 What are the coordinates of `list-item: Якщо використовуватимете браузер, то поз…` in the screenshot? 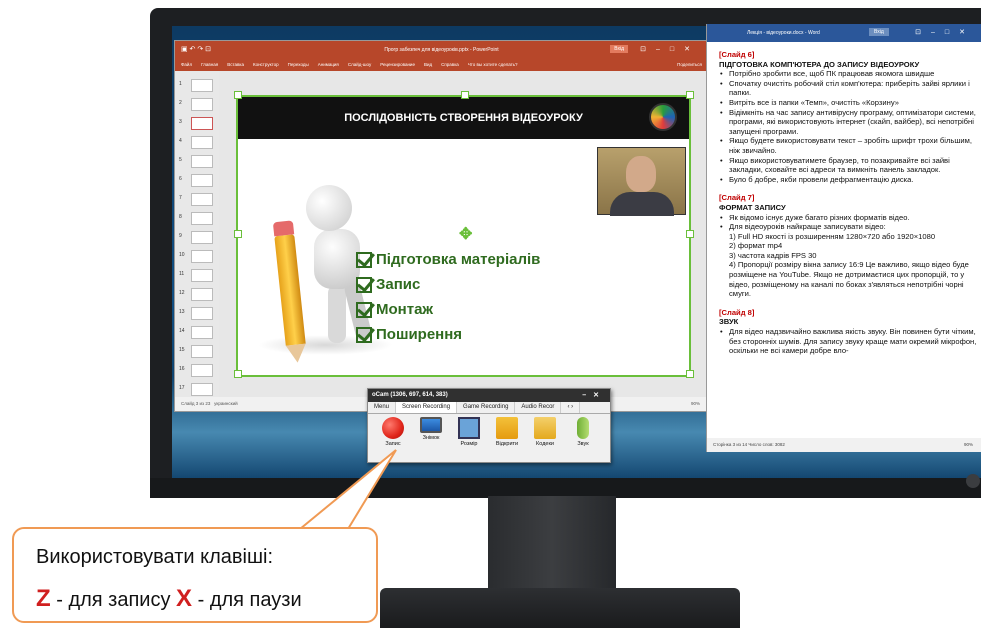 It's located at (848, 165).